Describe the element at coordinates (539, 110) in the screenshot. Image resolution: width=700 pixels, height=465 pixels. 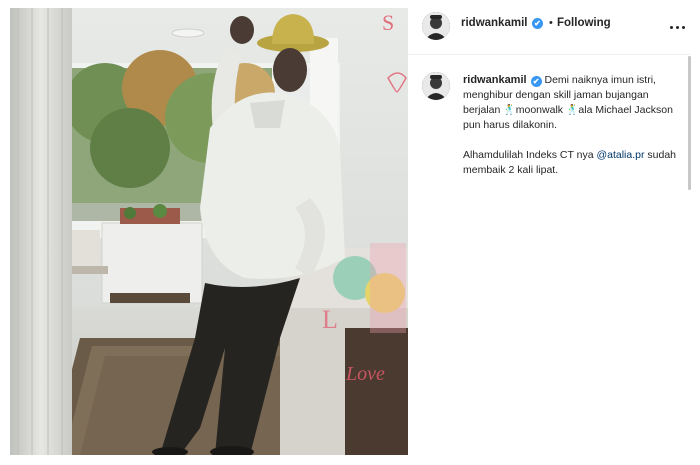
I see `caption-moonwalk: moonwalk` at that location.